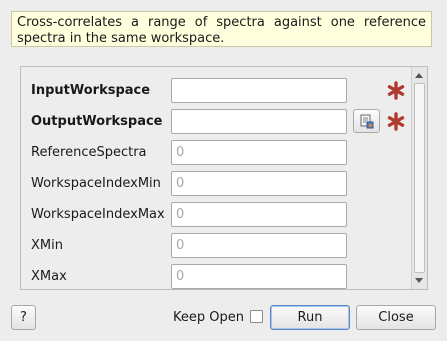 The height and width of the screenshot is (341, 447). What do you see at coordinates (256, 316) in the screenshot?
I see `keep-open-checkbox` at bounding box center [256, 316].